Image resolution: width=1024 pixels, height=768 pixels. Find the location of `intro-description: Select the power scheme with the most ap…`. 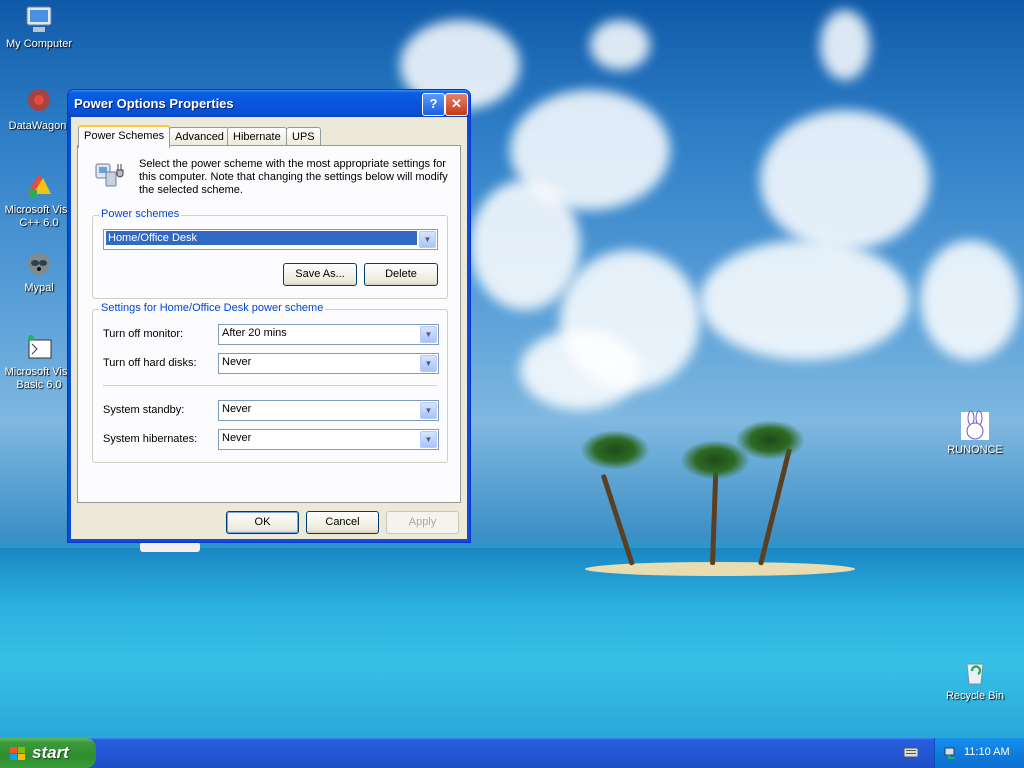

intro-description: Select the power scheme with the most ap… is located at coordinates (293, 177).